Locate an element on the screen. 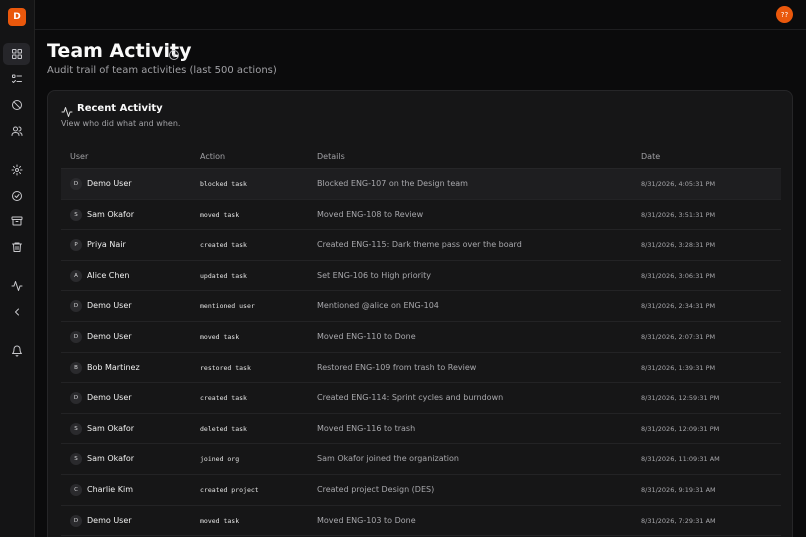 The width and height of the screenshot is (806, 537). cell-date: 8/31/2026, 2:07:31 PM is located at coordinates (678, 336).